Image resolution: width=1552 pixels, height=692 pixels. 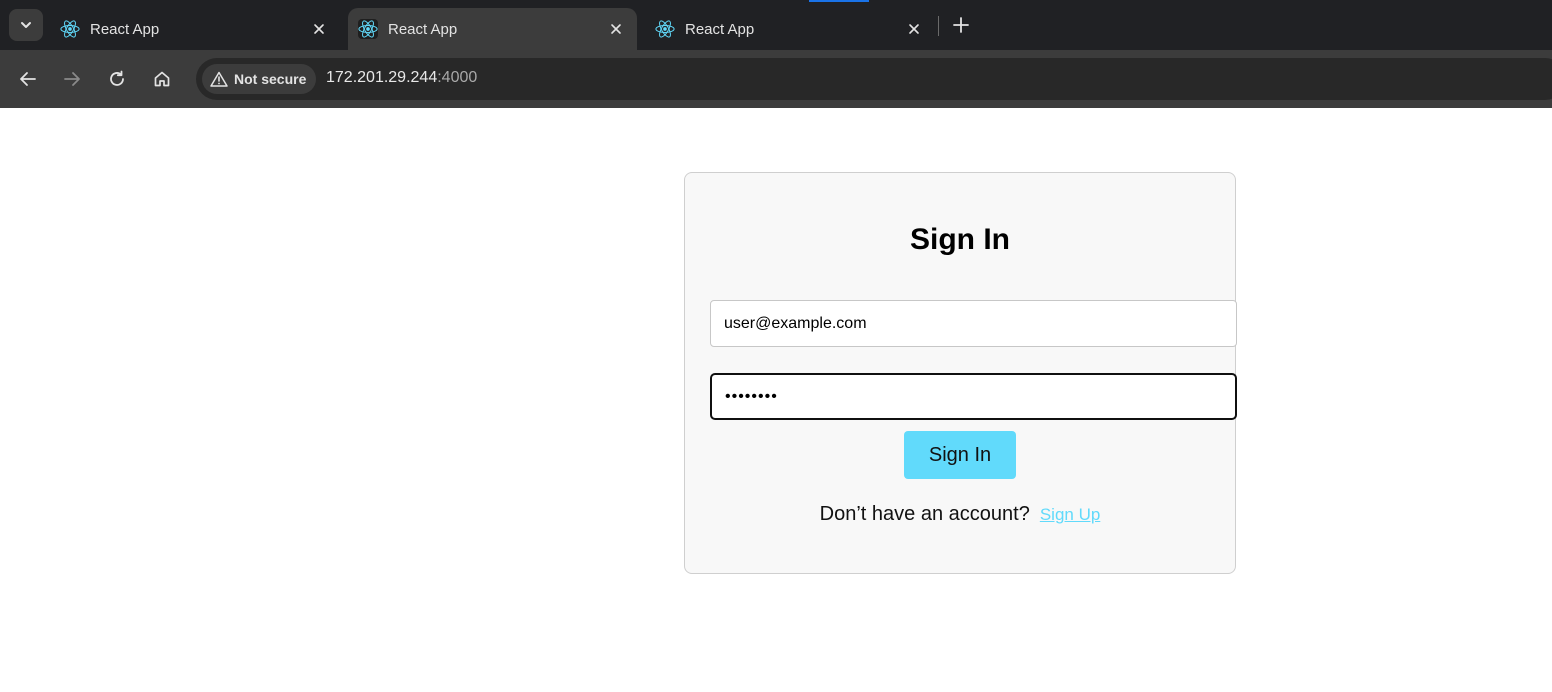 What do you see at coordinates (960, 239) in the screenshot?
I see `page-title: Sign In` at bounding box center [960, 239].